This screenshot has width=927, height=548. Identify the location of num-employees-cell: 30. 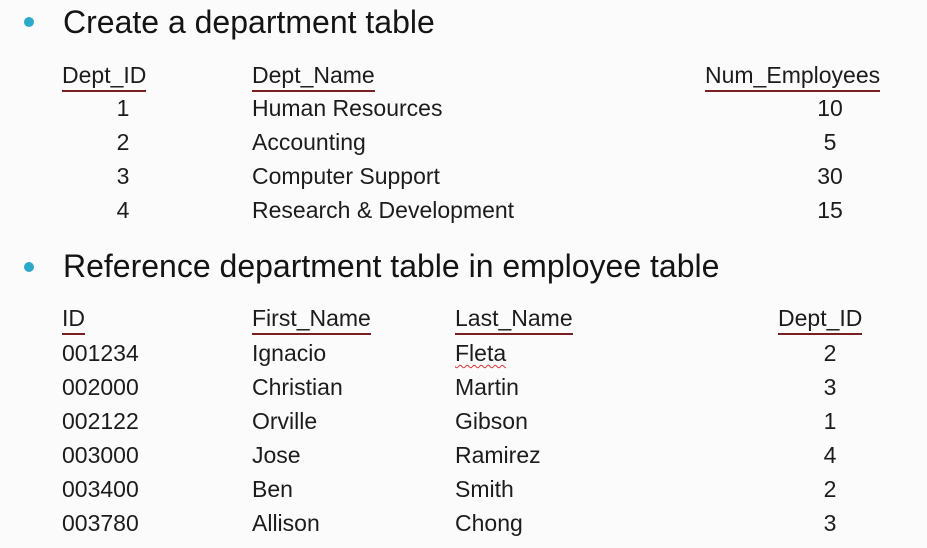
(830, 176).